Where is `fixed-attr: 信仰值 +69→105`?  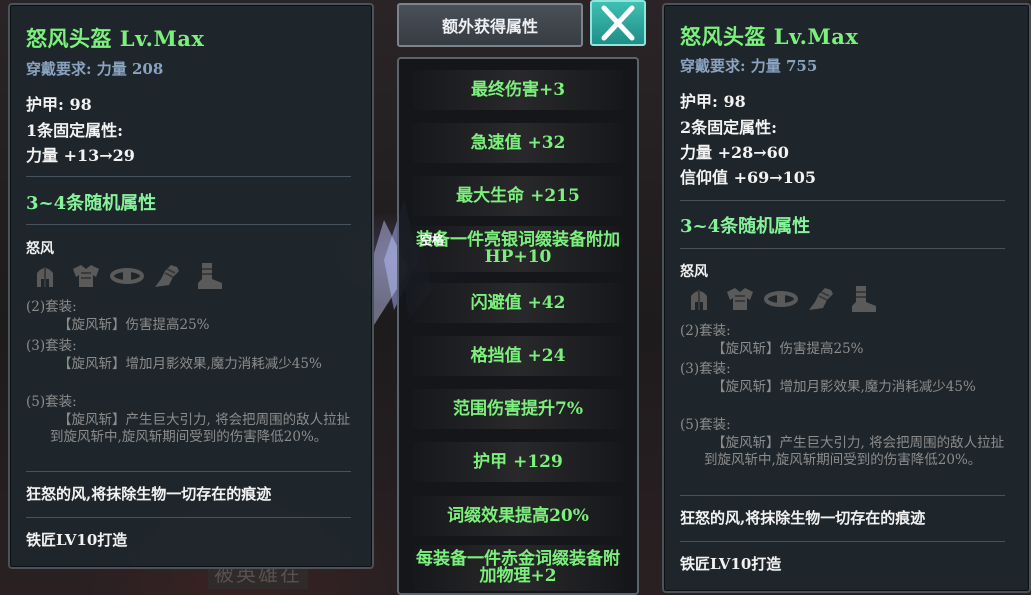 fixed-attr: 信仰值 +69→105 is located at coordinates (748, 177).